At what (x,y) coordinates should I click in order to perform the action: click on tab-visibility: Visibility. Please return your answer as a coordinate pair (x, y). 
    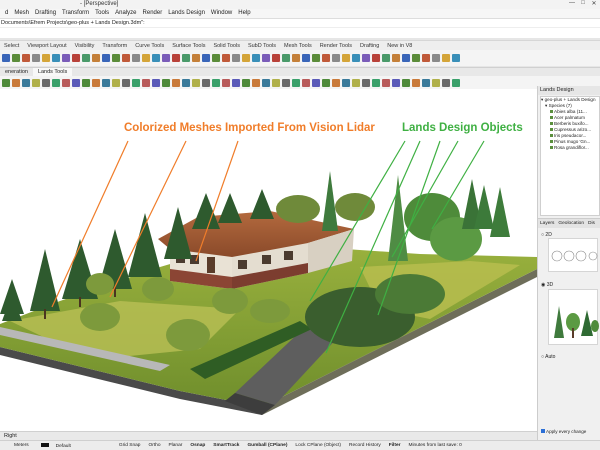
    Looking at the image, I should click on (85, 45).